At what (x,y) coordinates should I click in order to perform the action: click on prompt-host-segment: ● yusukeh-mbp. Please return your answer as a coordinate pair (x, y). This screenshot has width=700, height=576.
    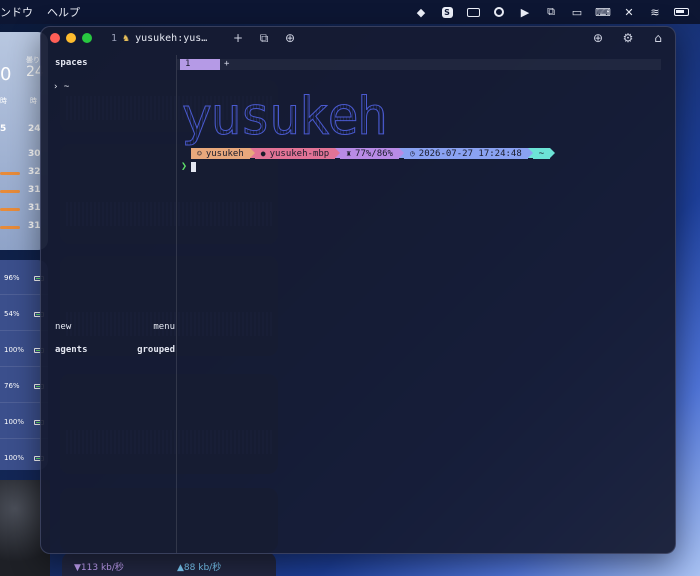
    Looking at the image, I should click on (295, 153).